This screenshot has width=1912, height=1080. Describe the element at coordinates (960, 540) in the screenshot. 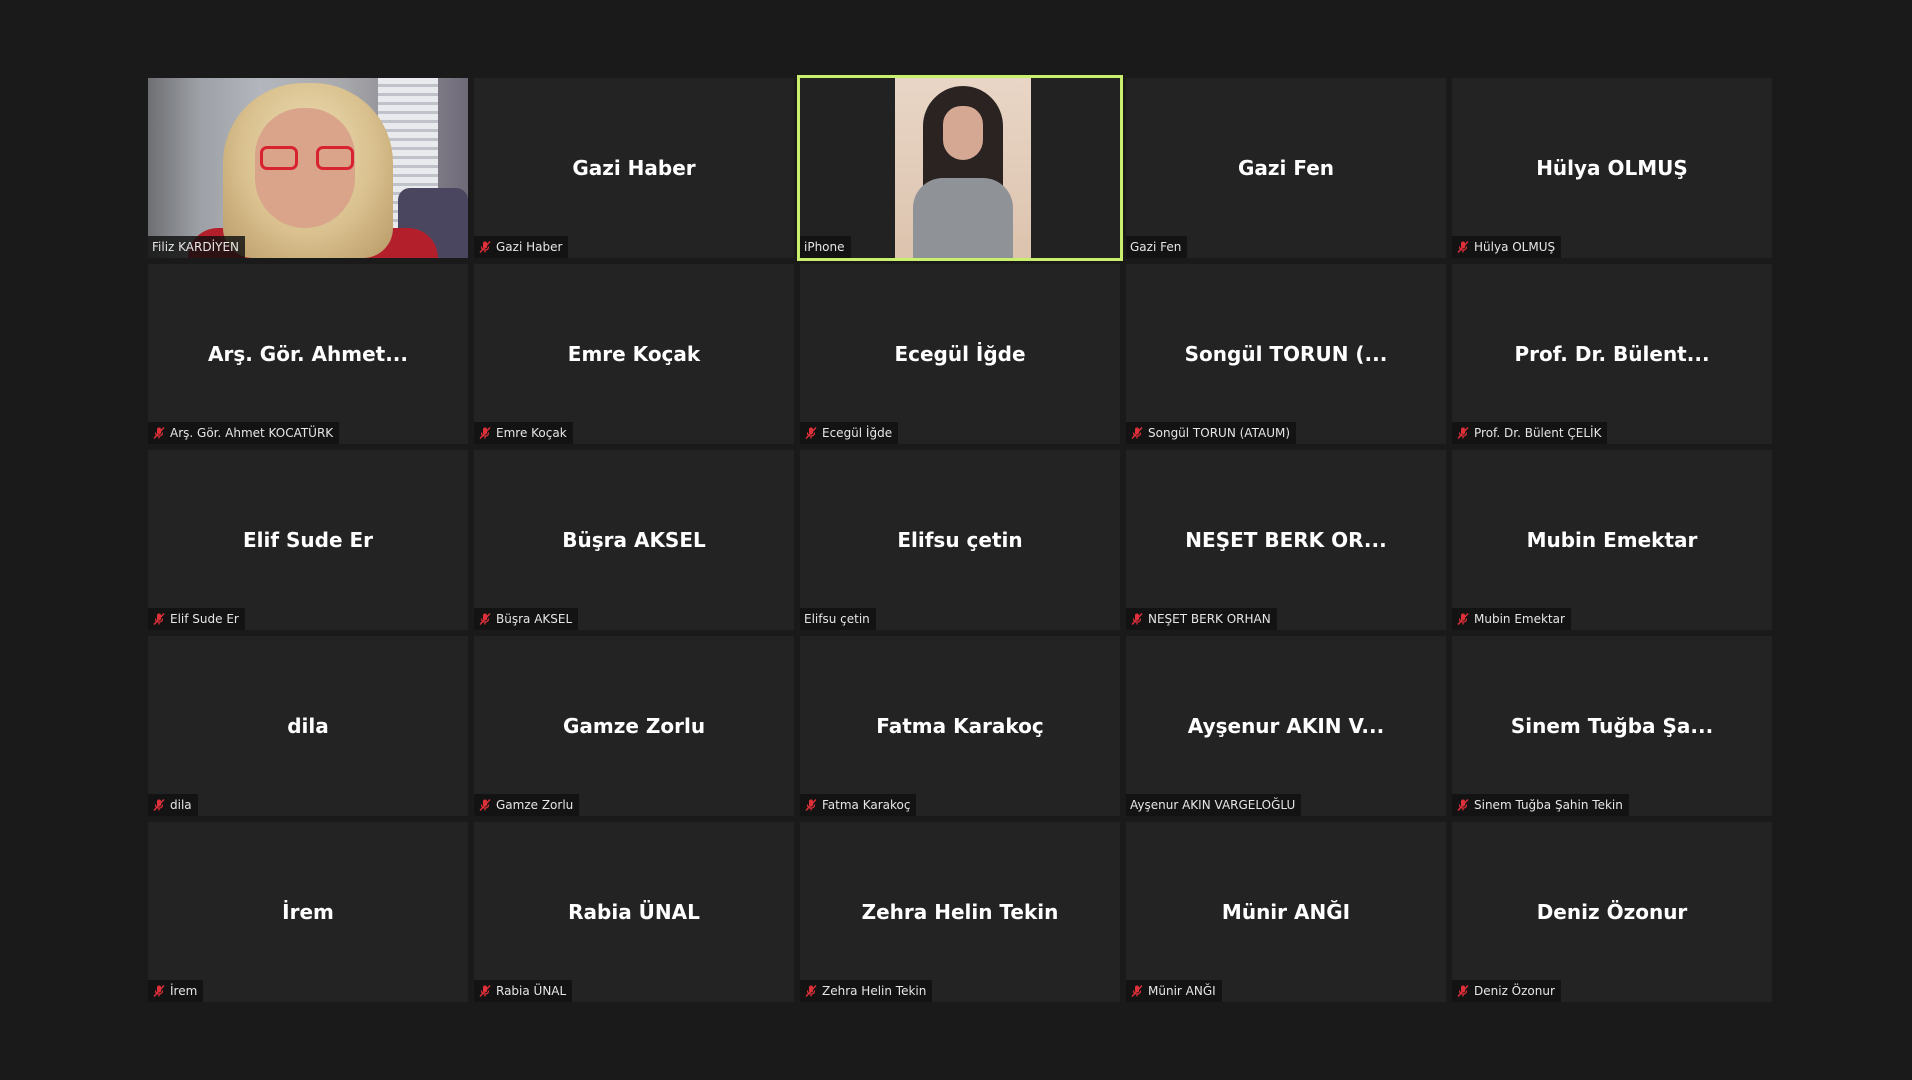

I see `participant-tile: Elifsu çetin Elifsu çetin` at that location.